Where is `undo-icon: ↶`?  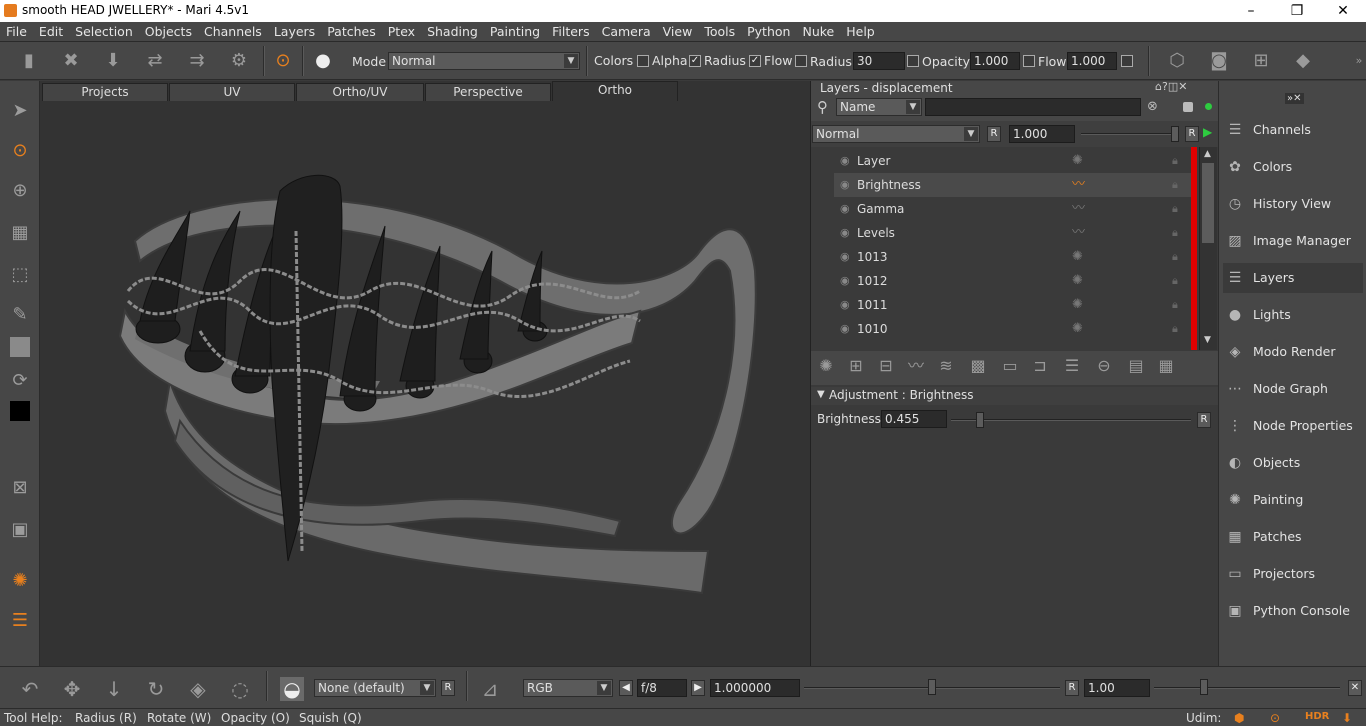 undo-icon: ↶ is located at coordinates (30, 689).